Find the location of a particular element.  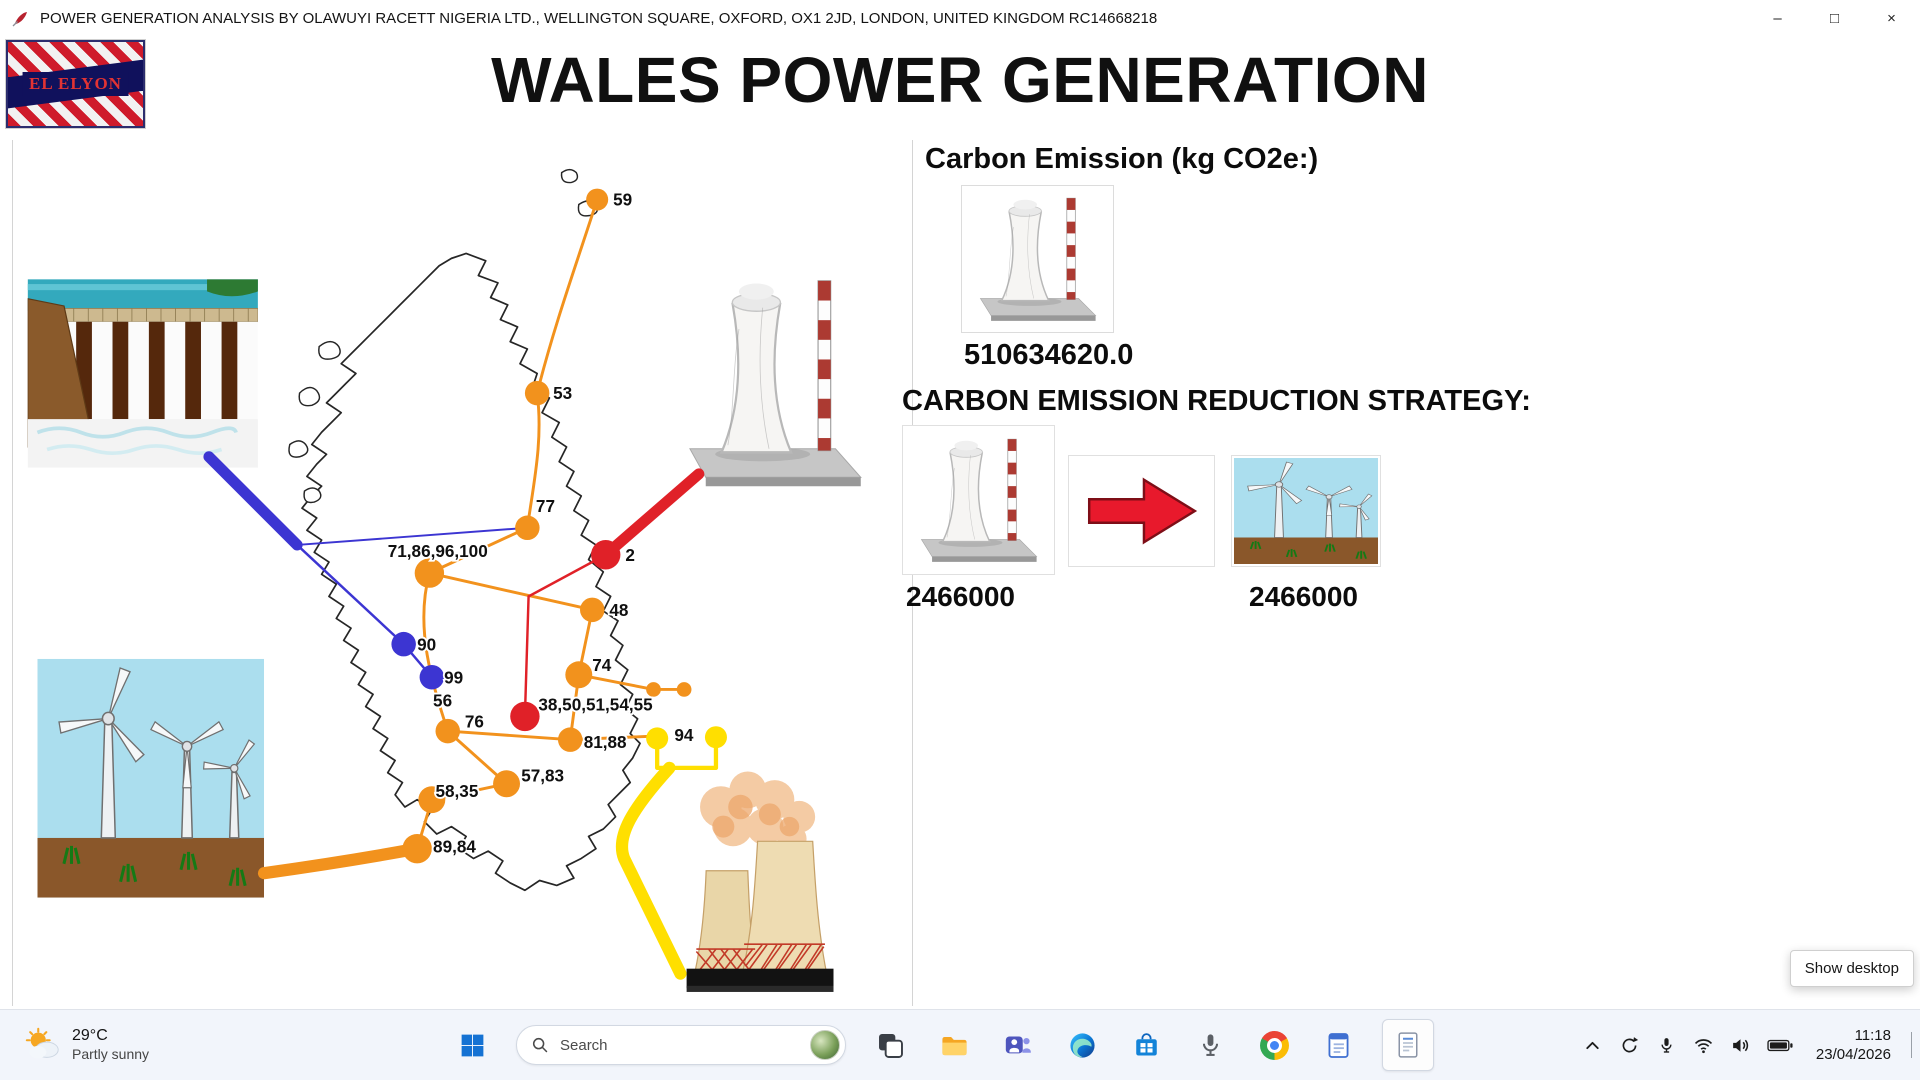

task-view-button is located at coordinates (890, 1045).